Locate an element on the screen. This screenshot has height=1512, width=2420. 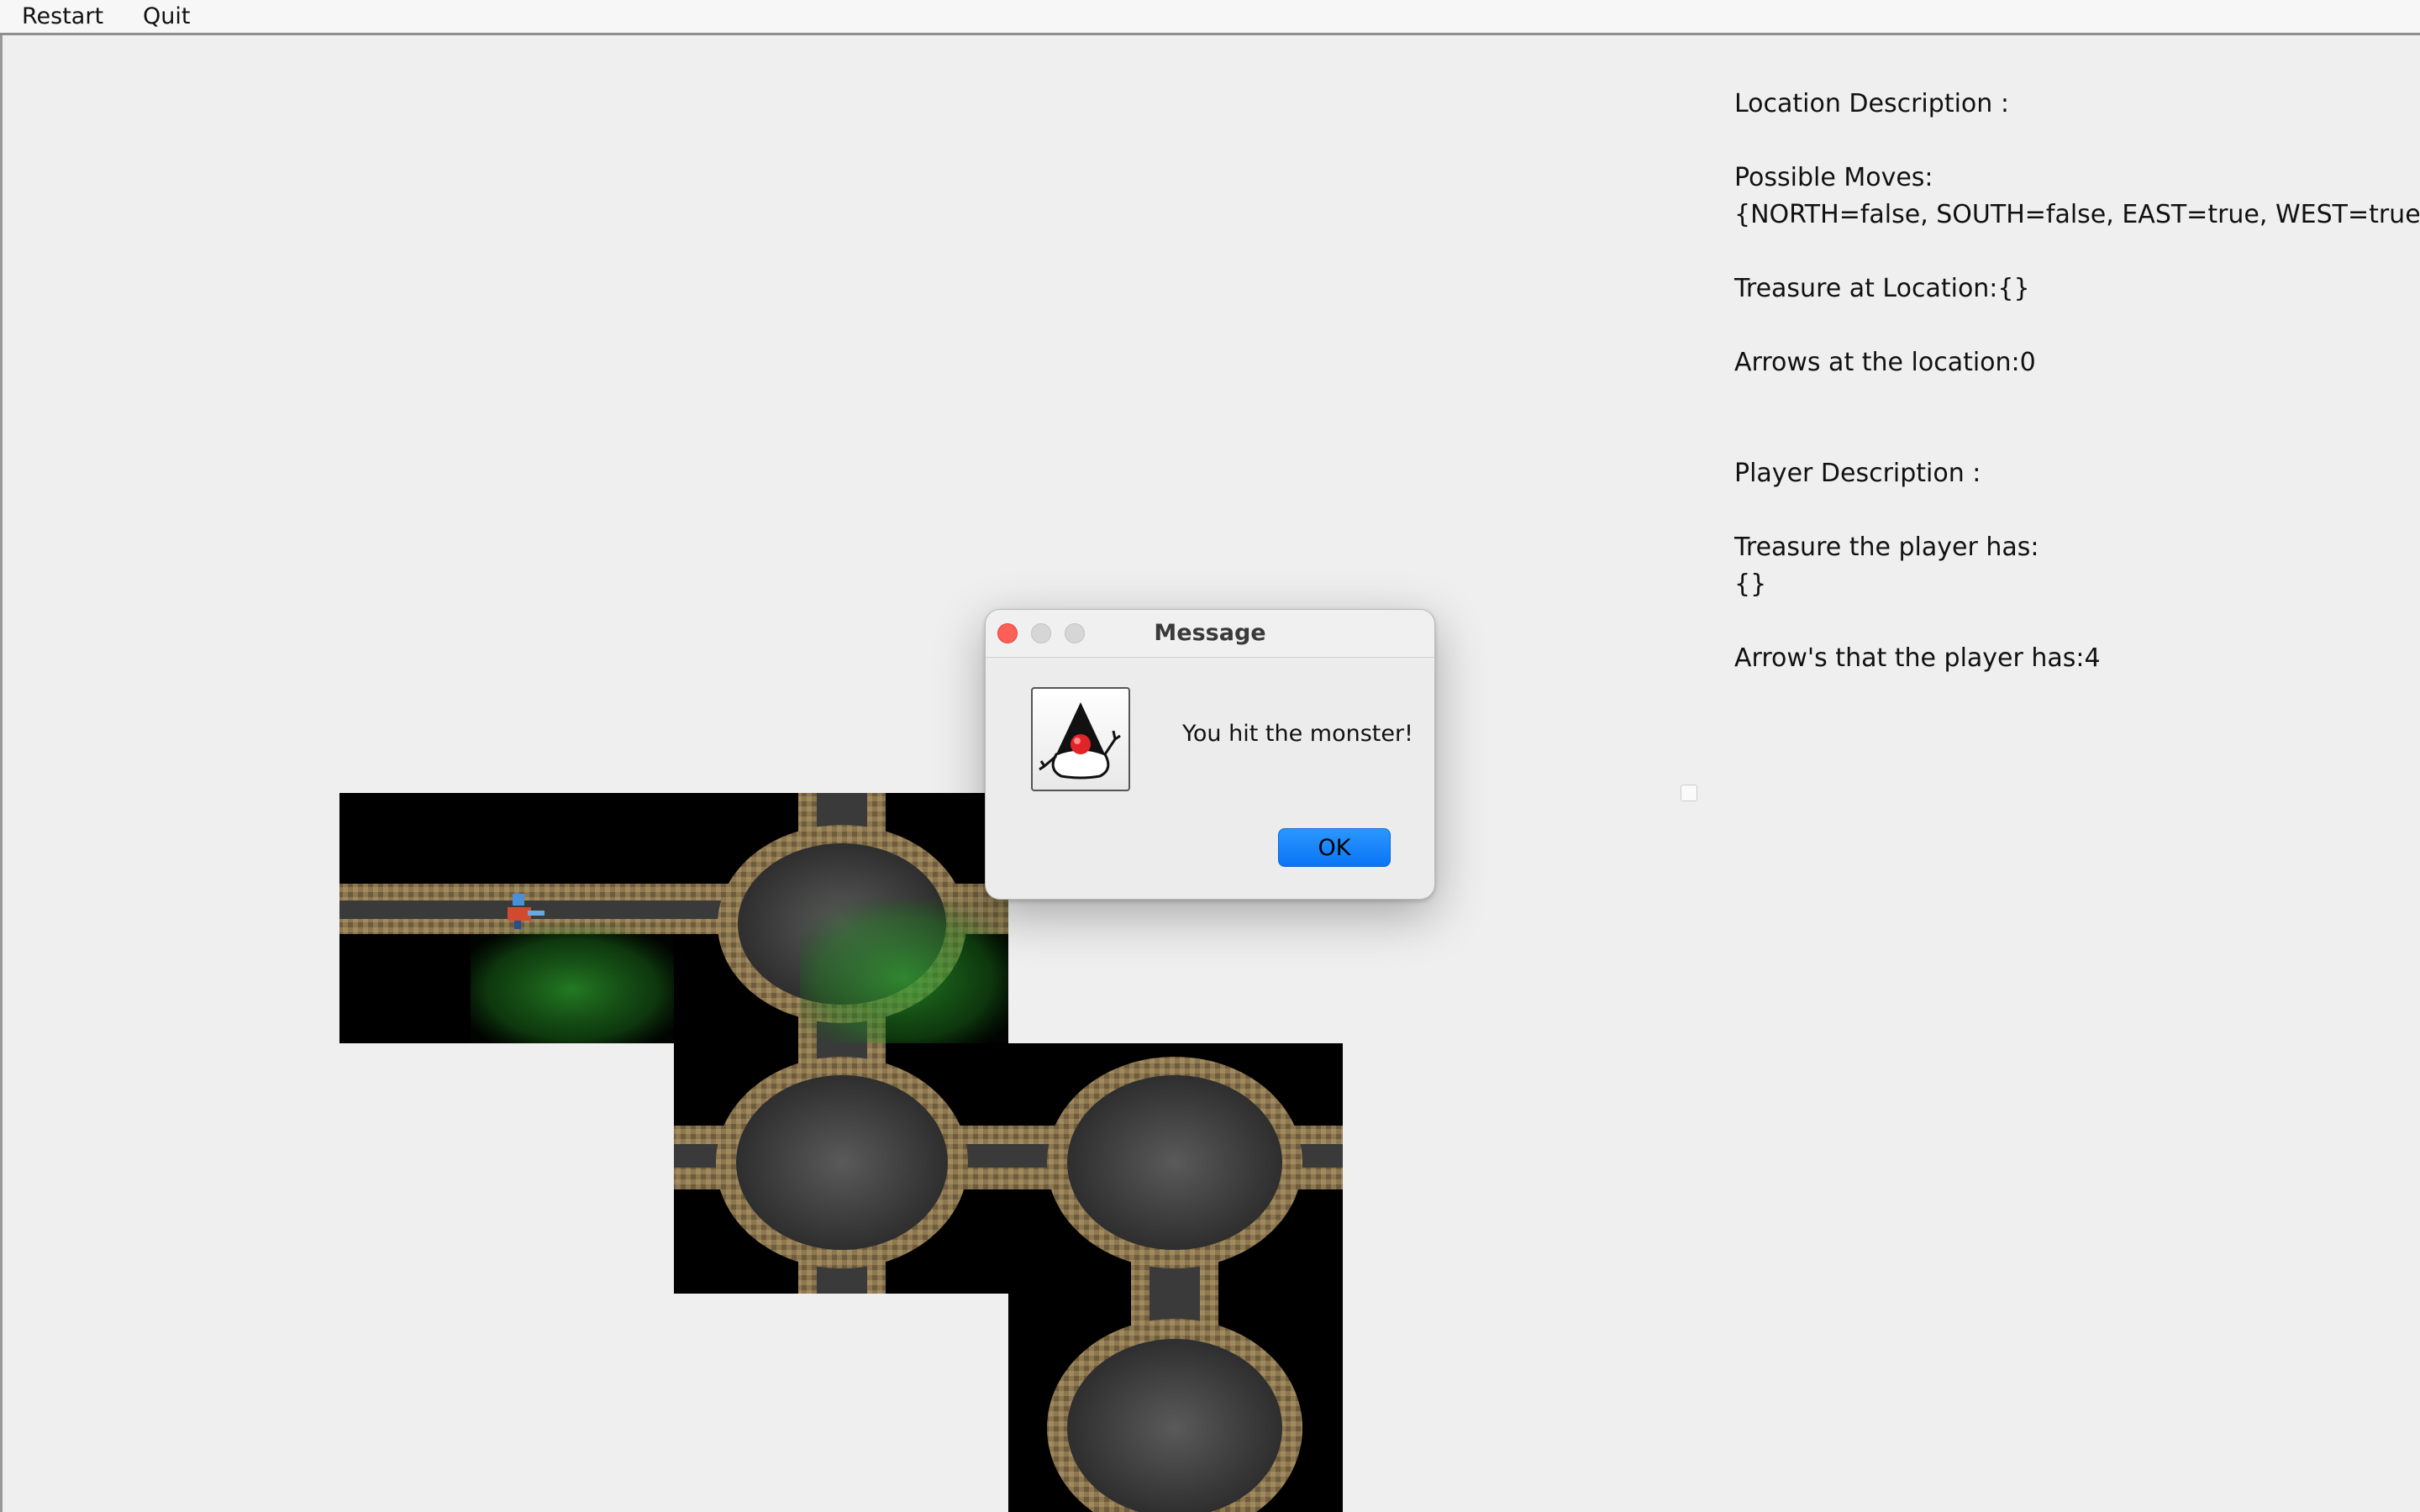
dialog-titlebar: Message is located at coordinates (1210, 634).